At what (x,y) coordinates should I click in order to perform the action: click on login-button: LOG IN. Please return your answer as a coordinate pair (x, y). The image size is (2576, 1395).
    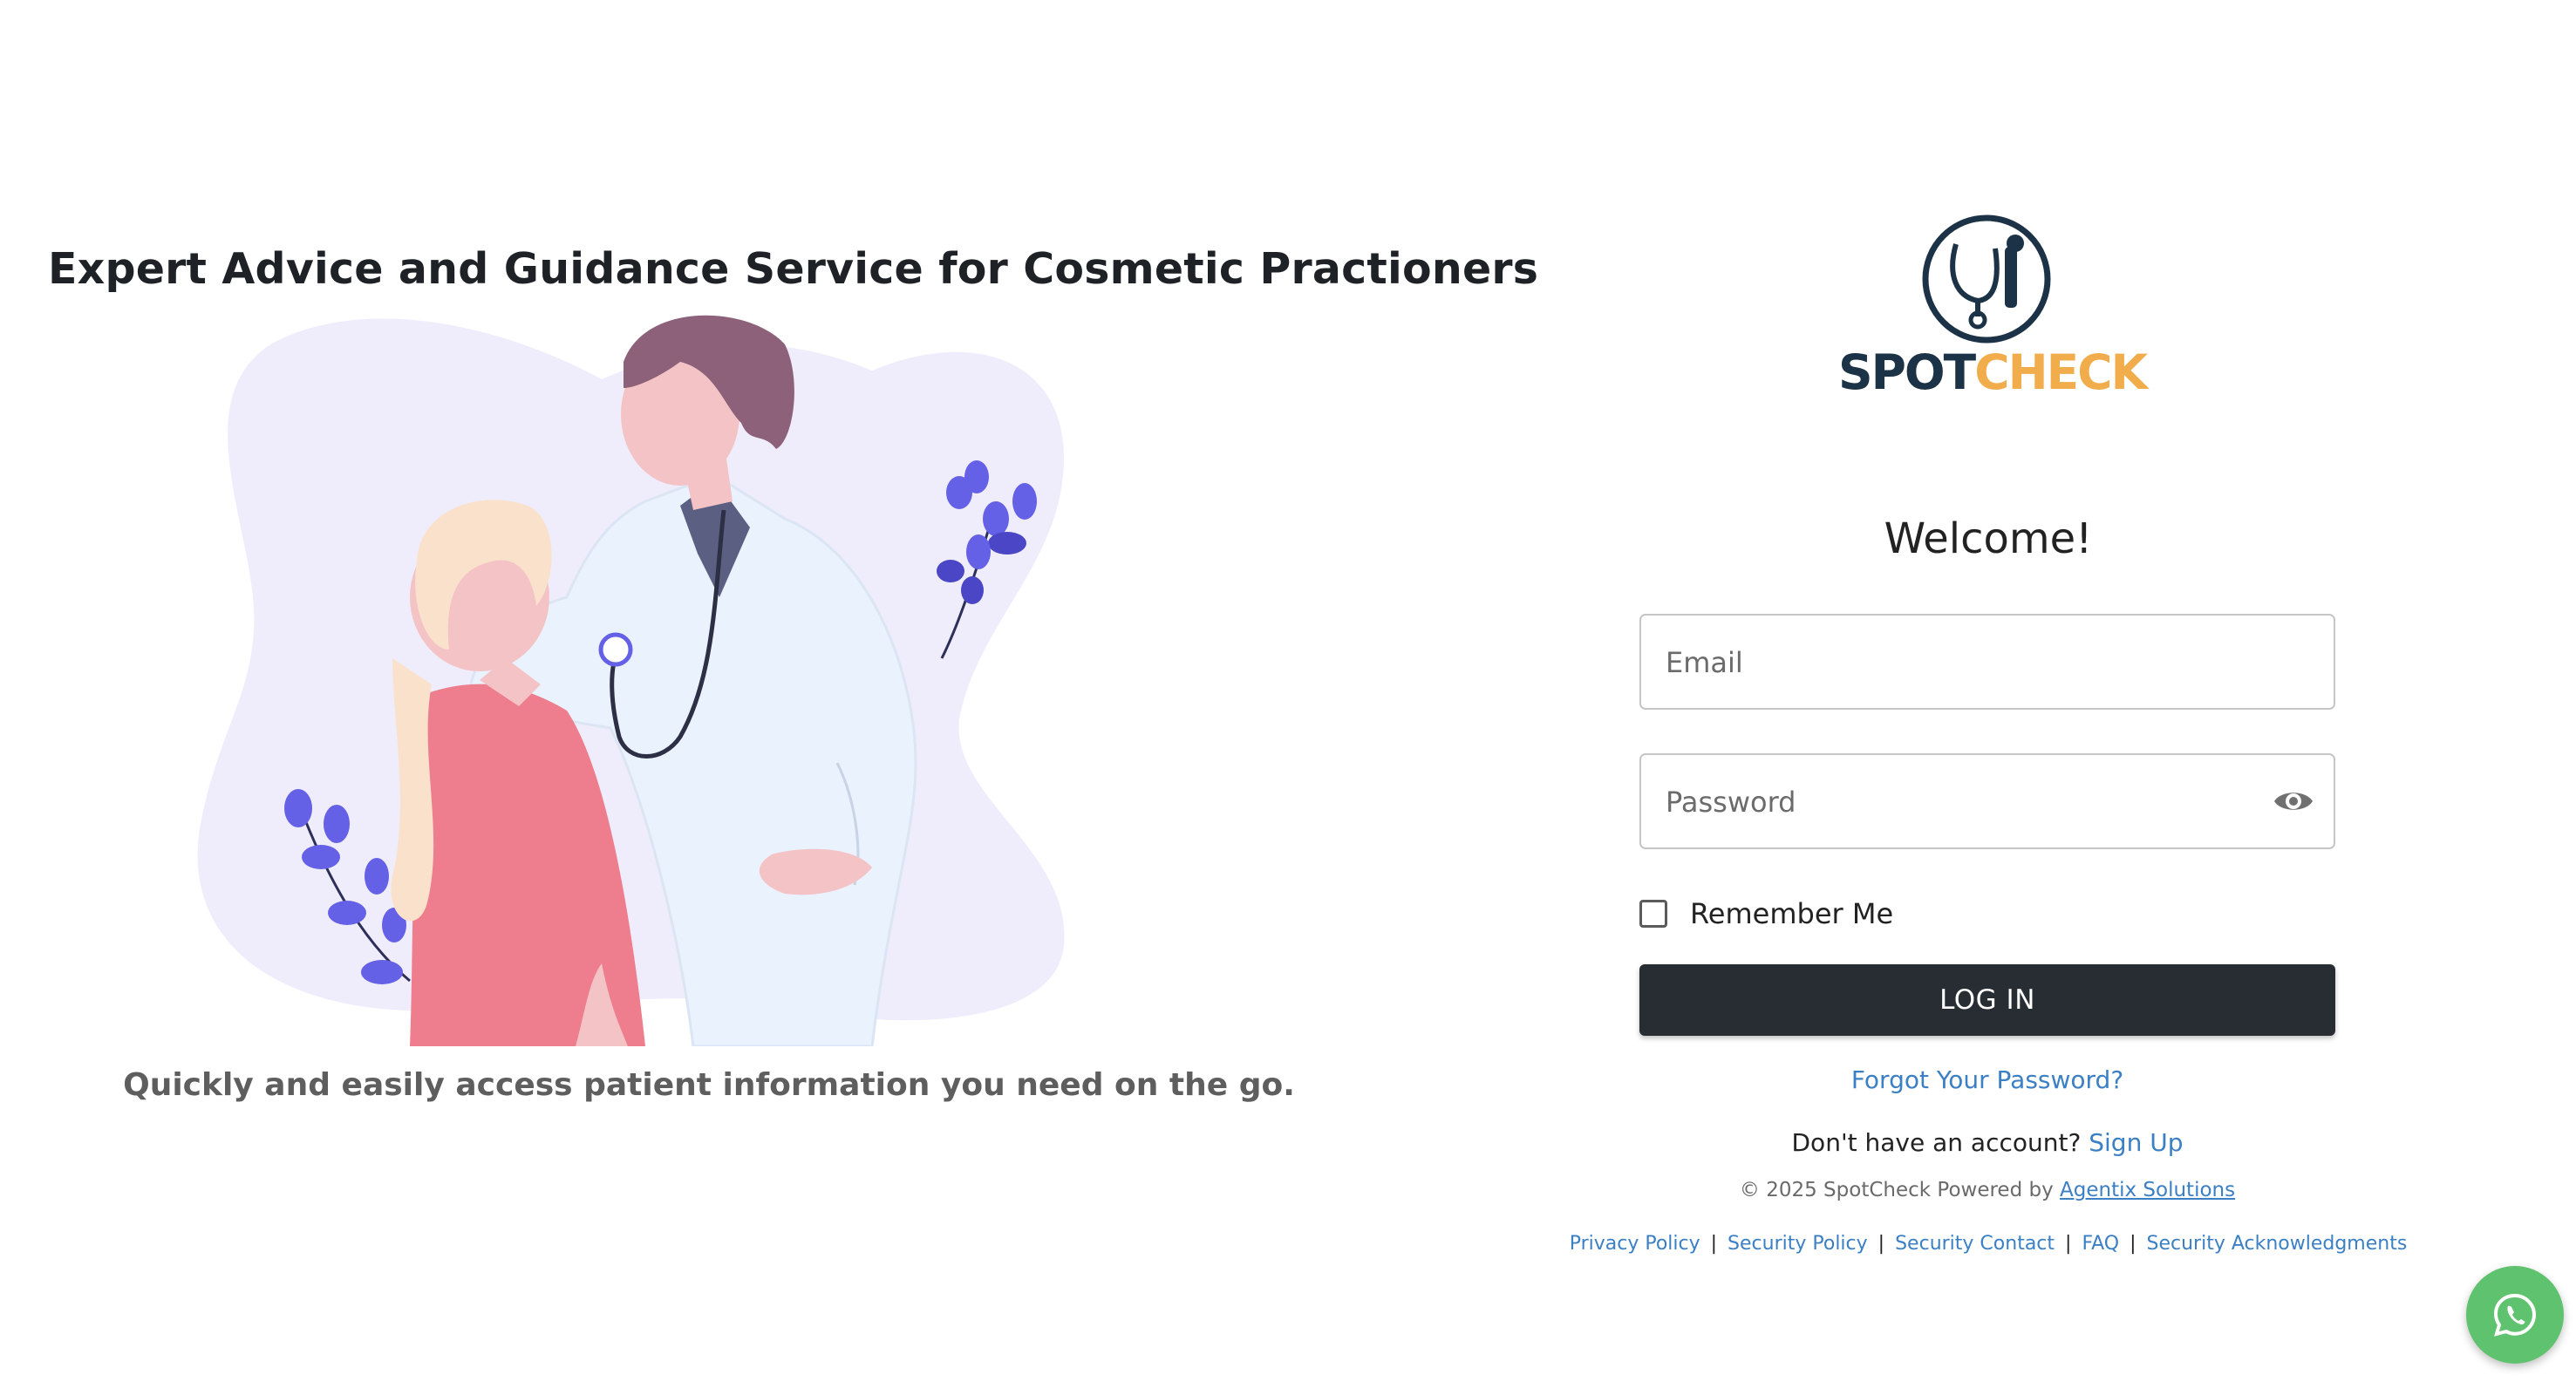
    Looking at the image, I should click on (1987, 1000).